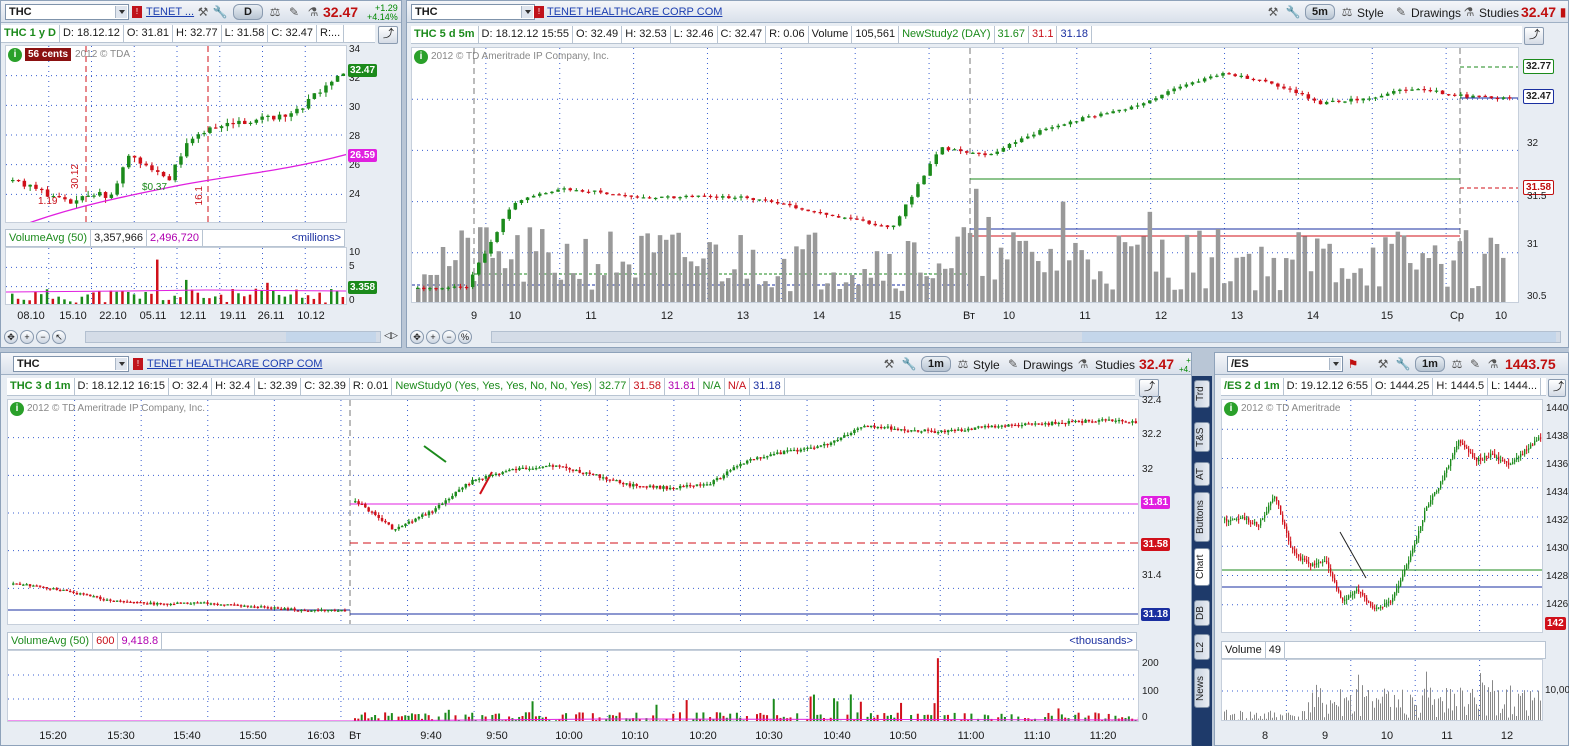 This screenshot has height=746, width=1569. What do you see at coordinates (1561, 12) in the screenshot?
I see `pin-icon: ▮` at bounding box center [1561, 12].